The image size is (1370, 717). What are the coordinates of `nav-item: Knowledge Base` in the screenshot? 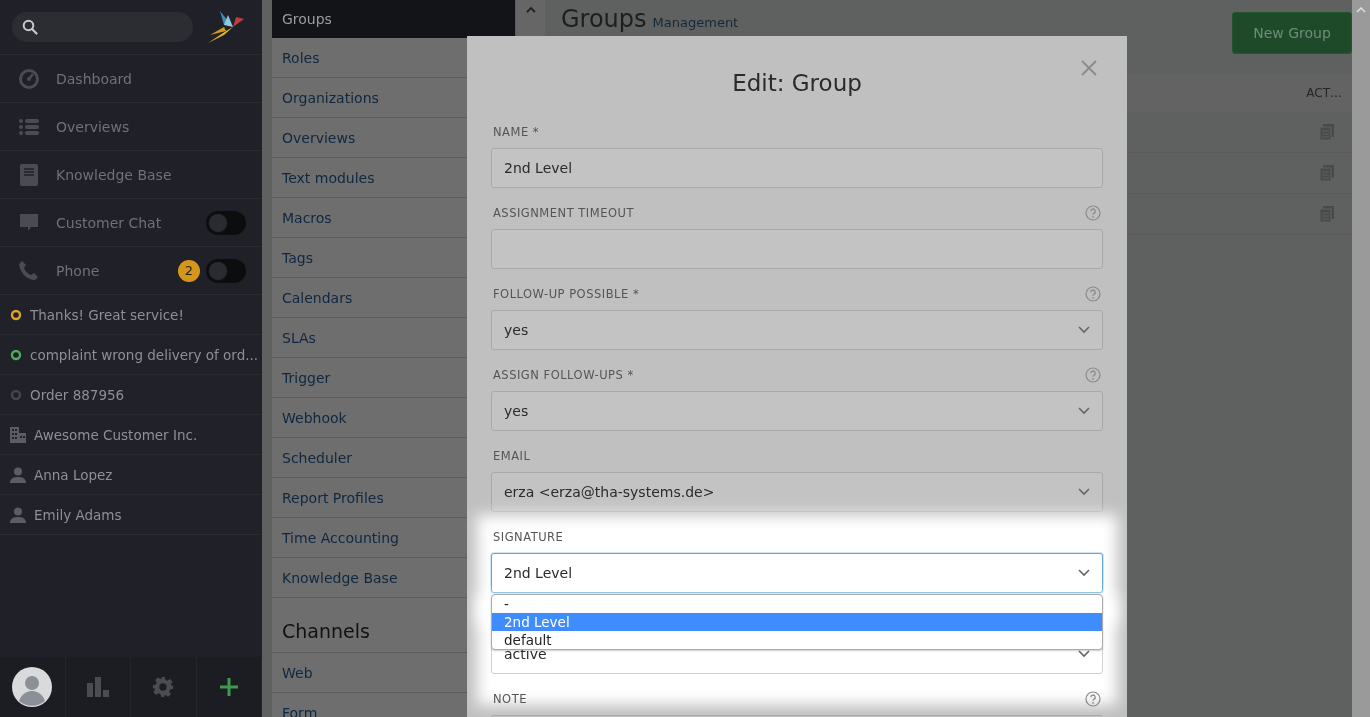 It's located at (131, 175).